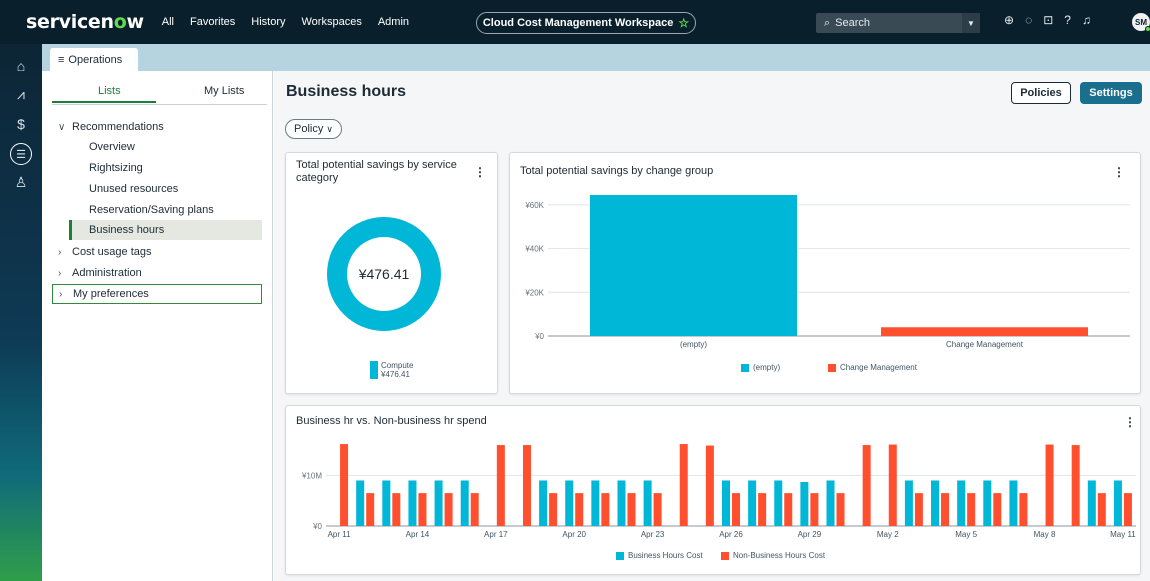 The height and width of the screenshot is (581, 1150). I want to click on tree-item-label: Cost usage tags, so click(112, 252).